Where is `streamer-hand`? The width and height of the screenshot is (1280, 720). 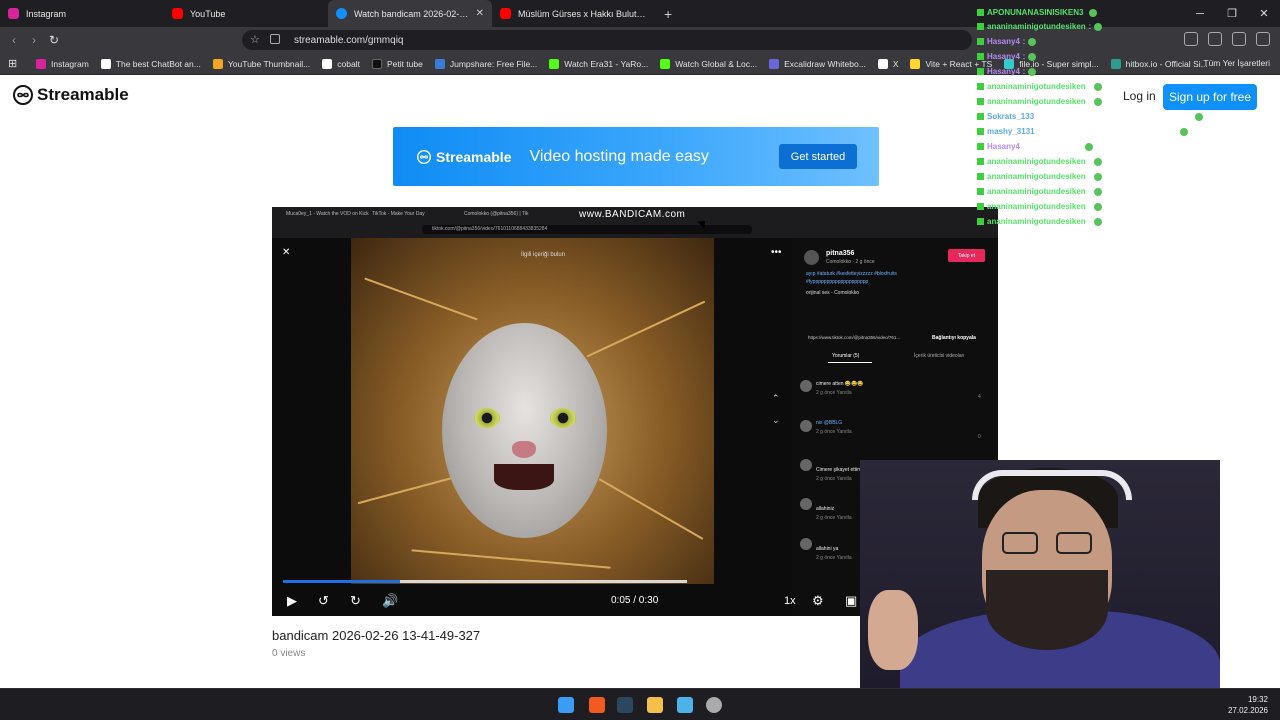
streamer-hand is located at coordinates (893, 630).